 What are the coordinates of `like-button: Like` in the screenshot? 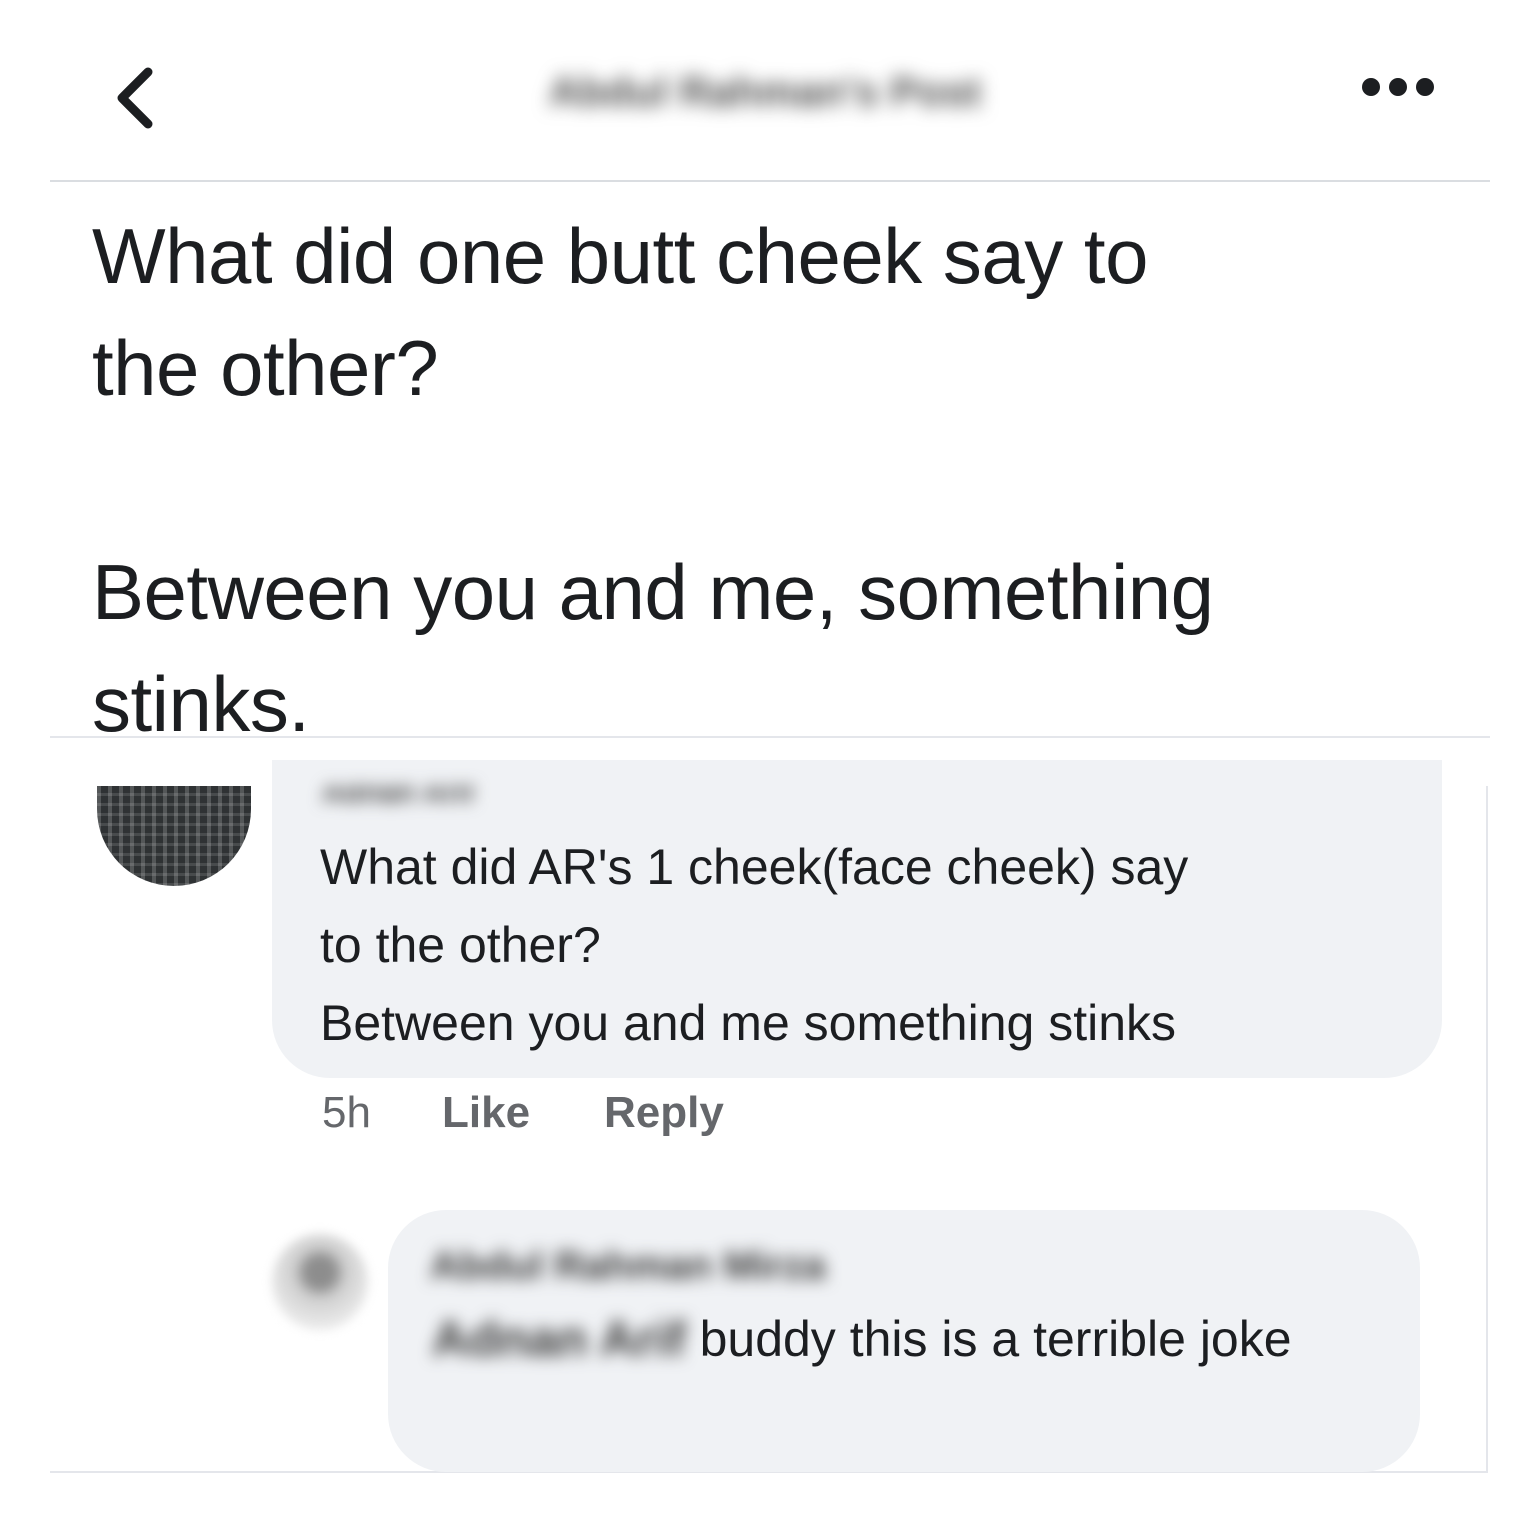 It's located at (486, 1113).